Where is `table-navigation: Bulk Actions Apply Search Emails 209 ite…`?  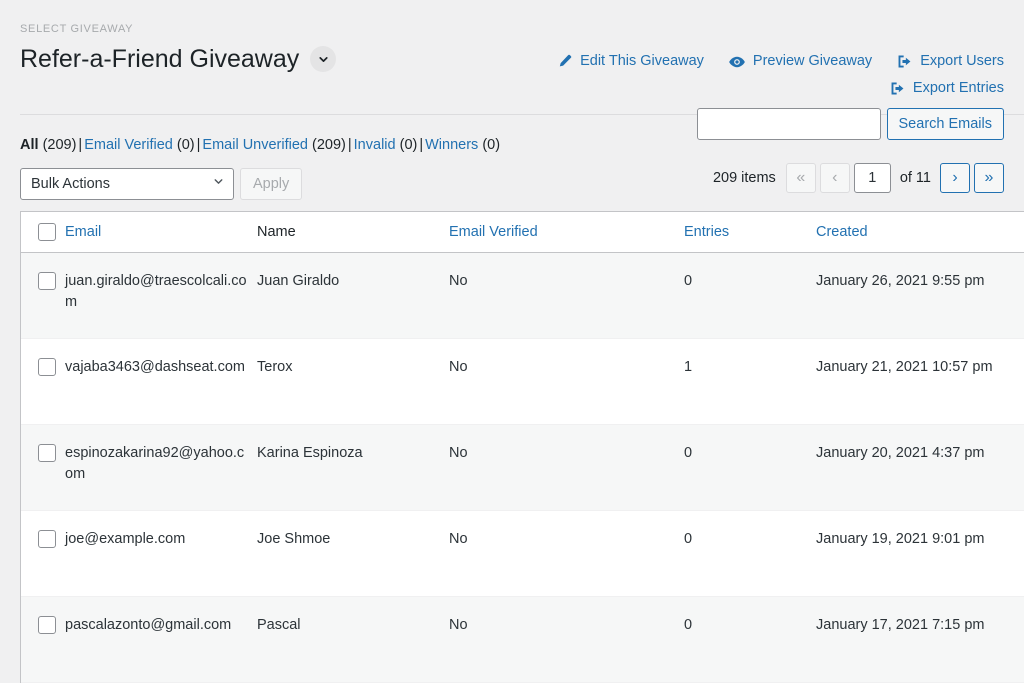 table-navigation: Bulk Actions Apply Search Emails 209 ite… is located at coordinates (512, 156).